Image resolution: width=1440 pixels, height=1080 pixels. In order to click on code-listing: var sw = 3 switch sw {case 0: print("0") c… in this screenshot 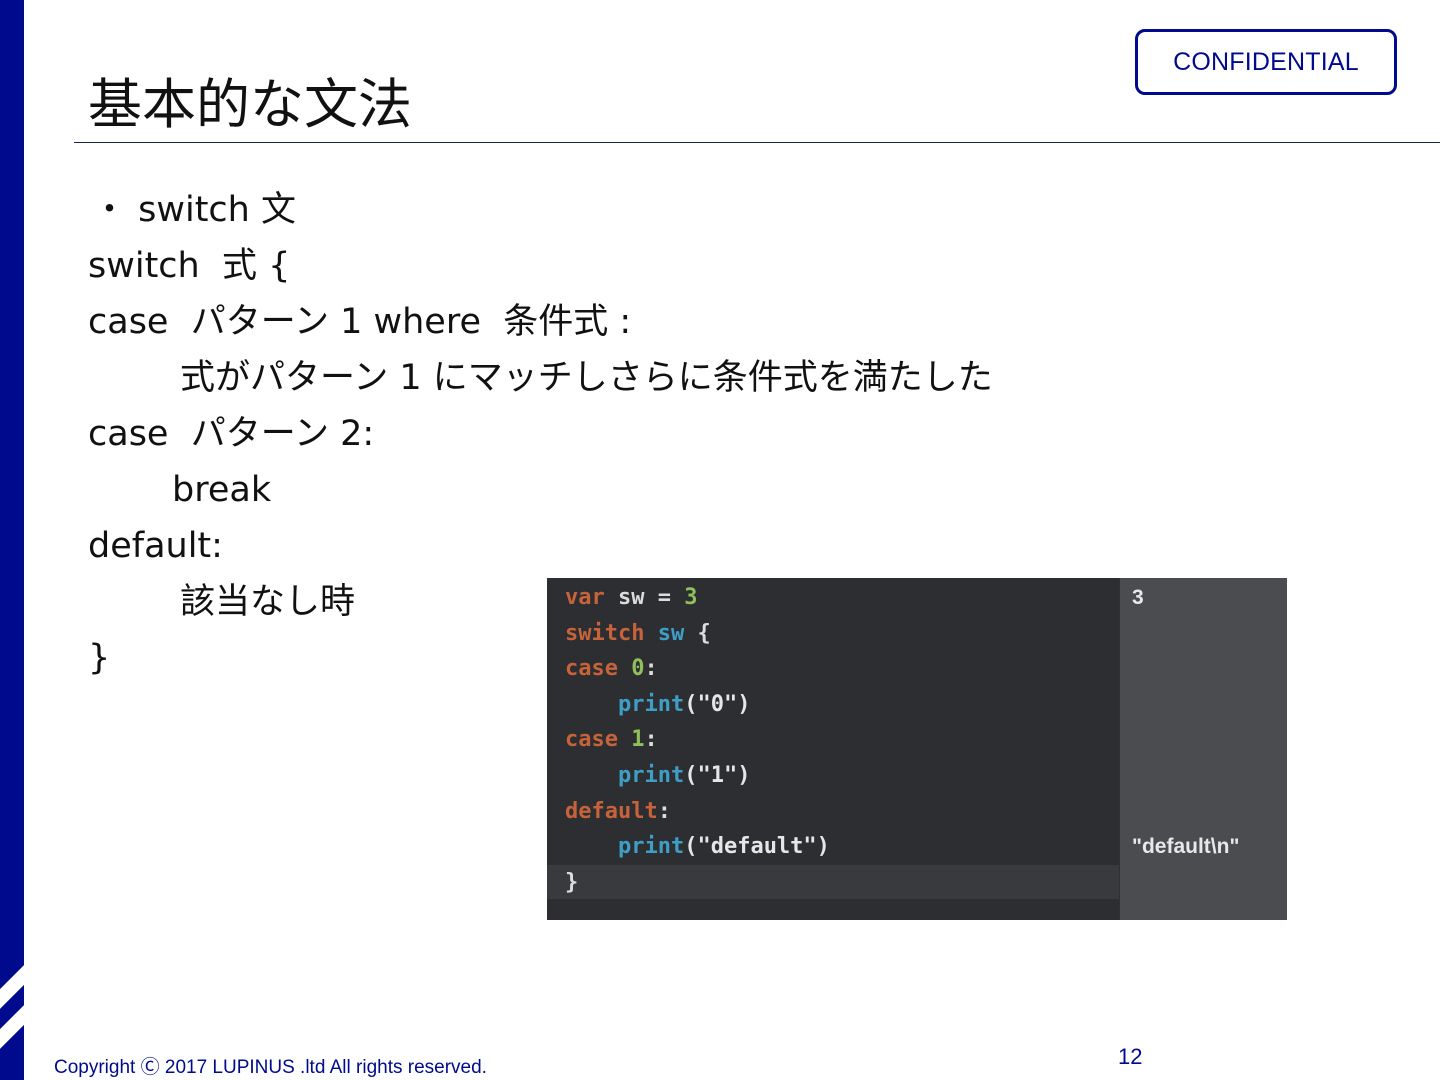, I will do `click(697, 740)`.